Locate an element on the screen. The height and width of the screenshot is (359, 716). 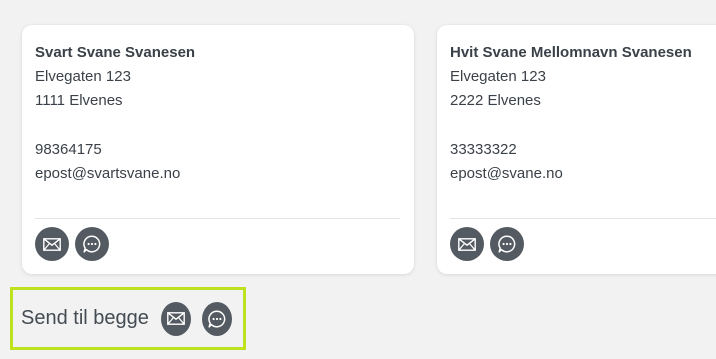
contact-phone: 33333322 is located at coordinates (483, 149).